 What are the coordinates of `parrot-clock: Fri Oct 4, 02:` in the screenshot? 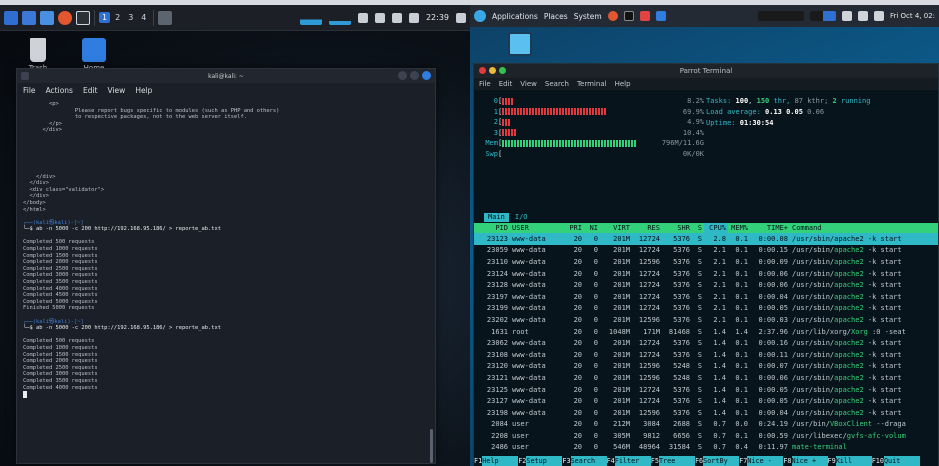 It's located at (912, 16).